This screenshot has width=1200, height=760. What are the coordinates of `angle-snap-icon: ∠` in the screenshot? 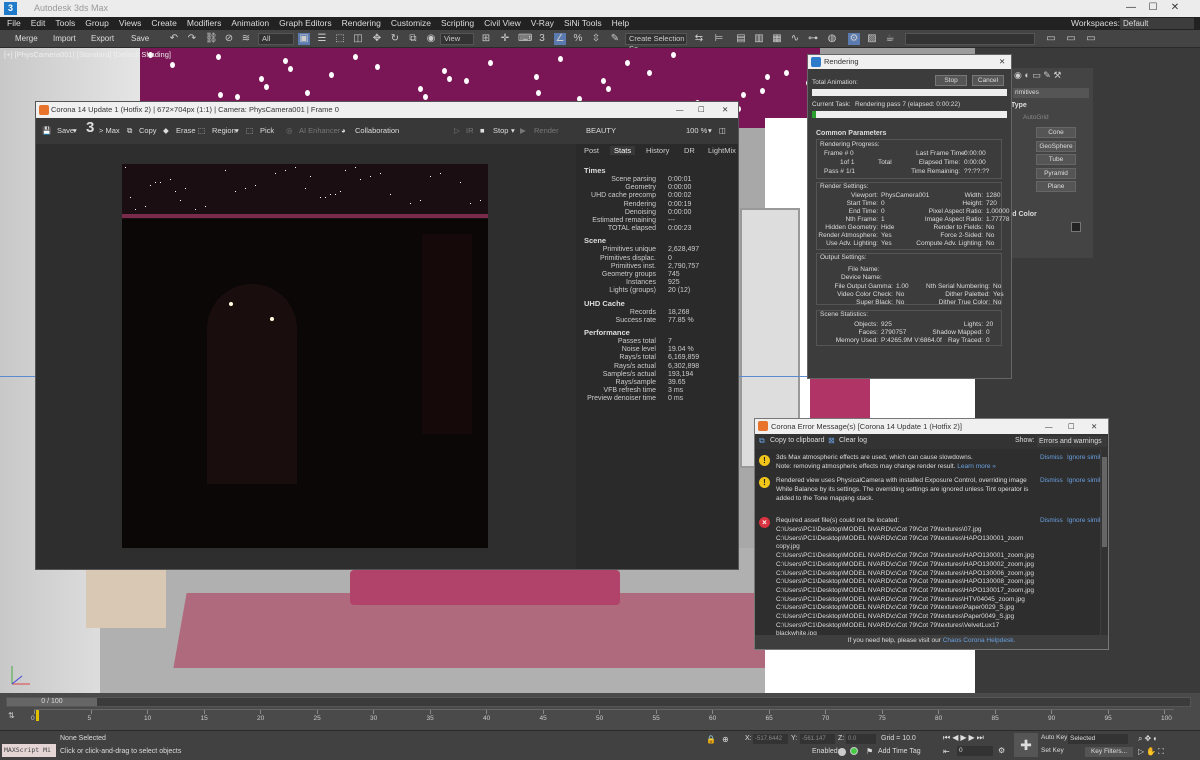 It's located at (560, 39).